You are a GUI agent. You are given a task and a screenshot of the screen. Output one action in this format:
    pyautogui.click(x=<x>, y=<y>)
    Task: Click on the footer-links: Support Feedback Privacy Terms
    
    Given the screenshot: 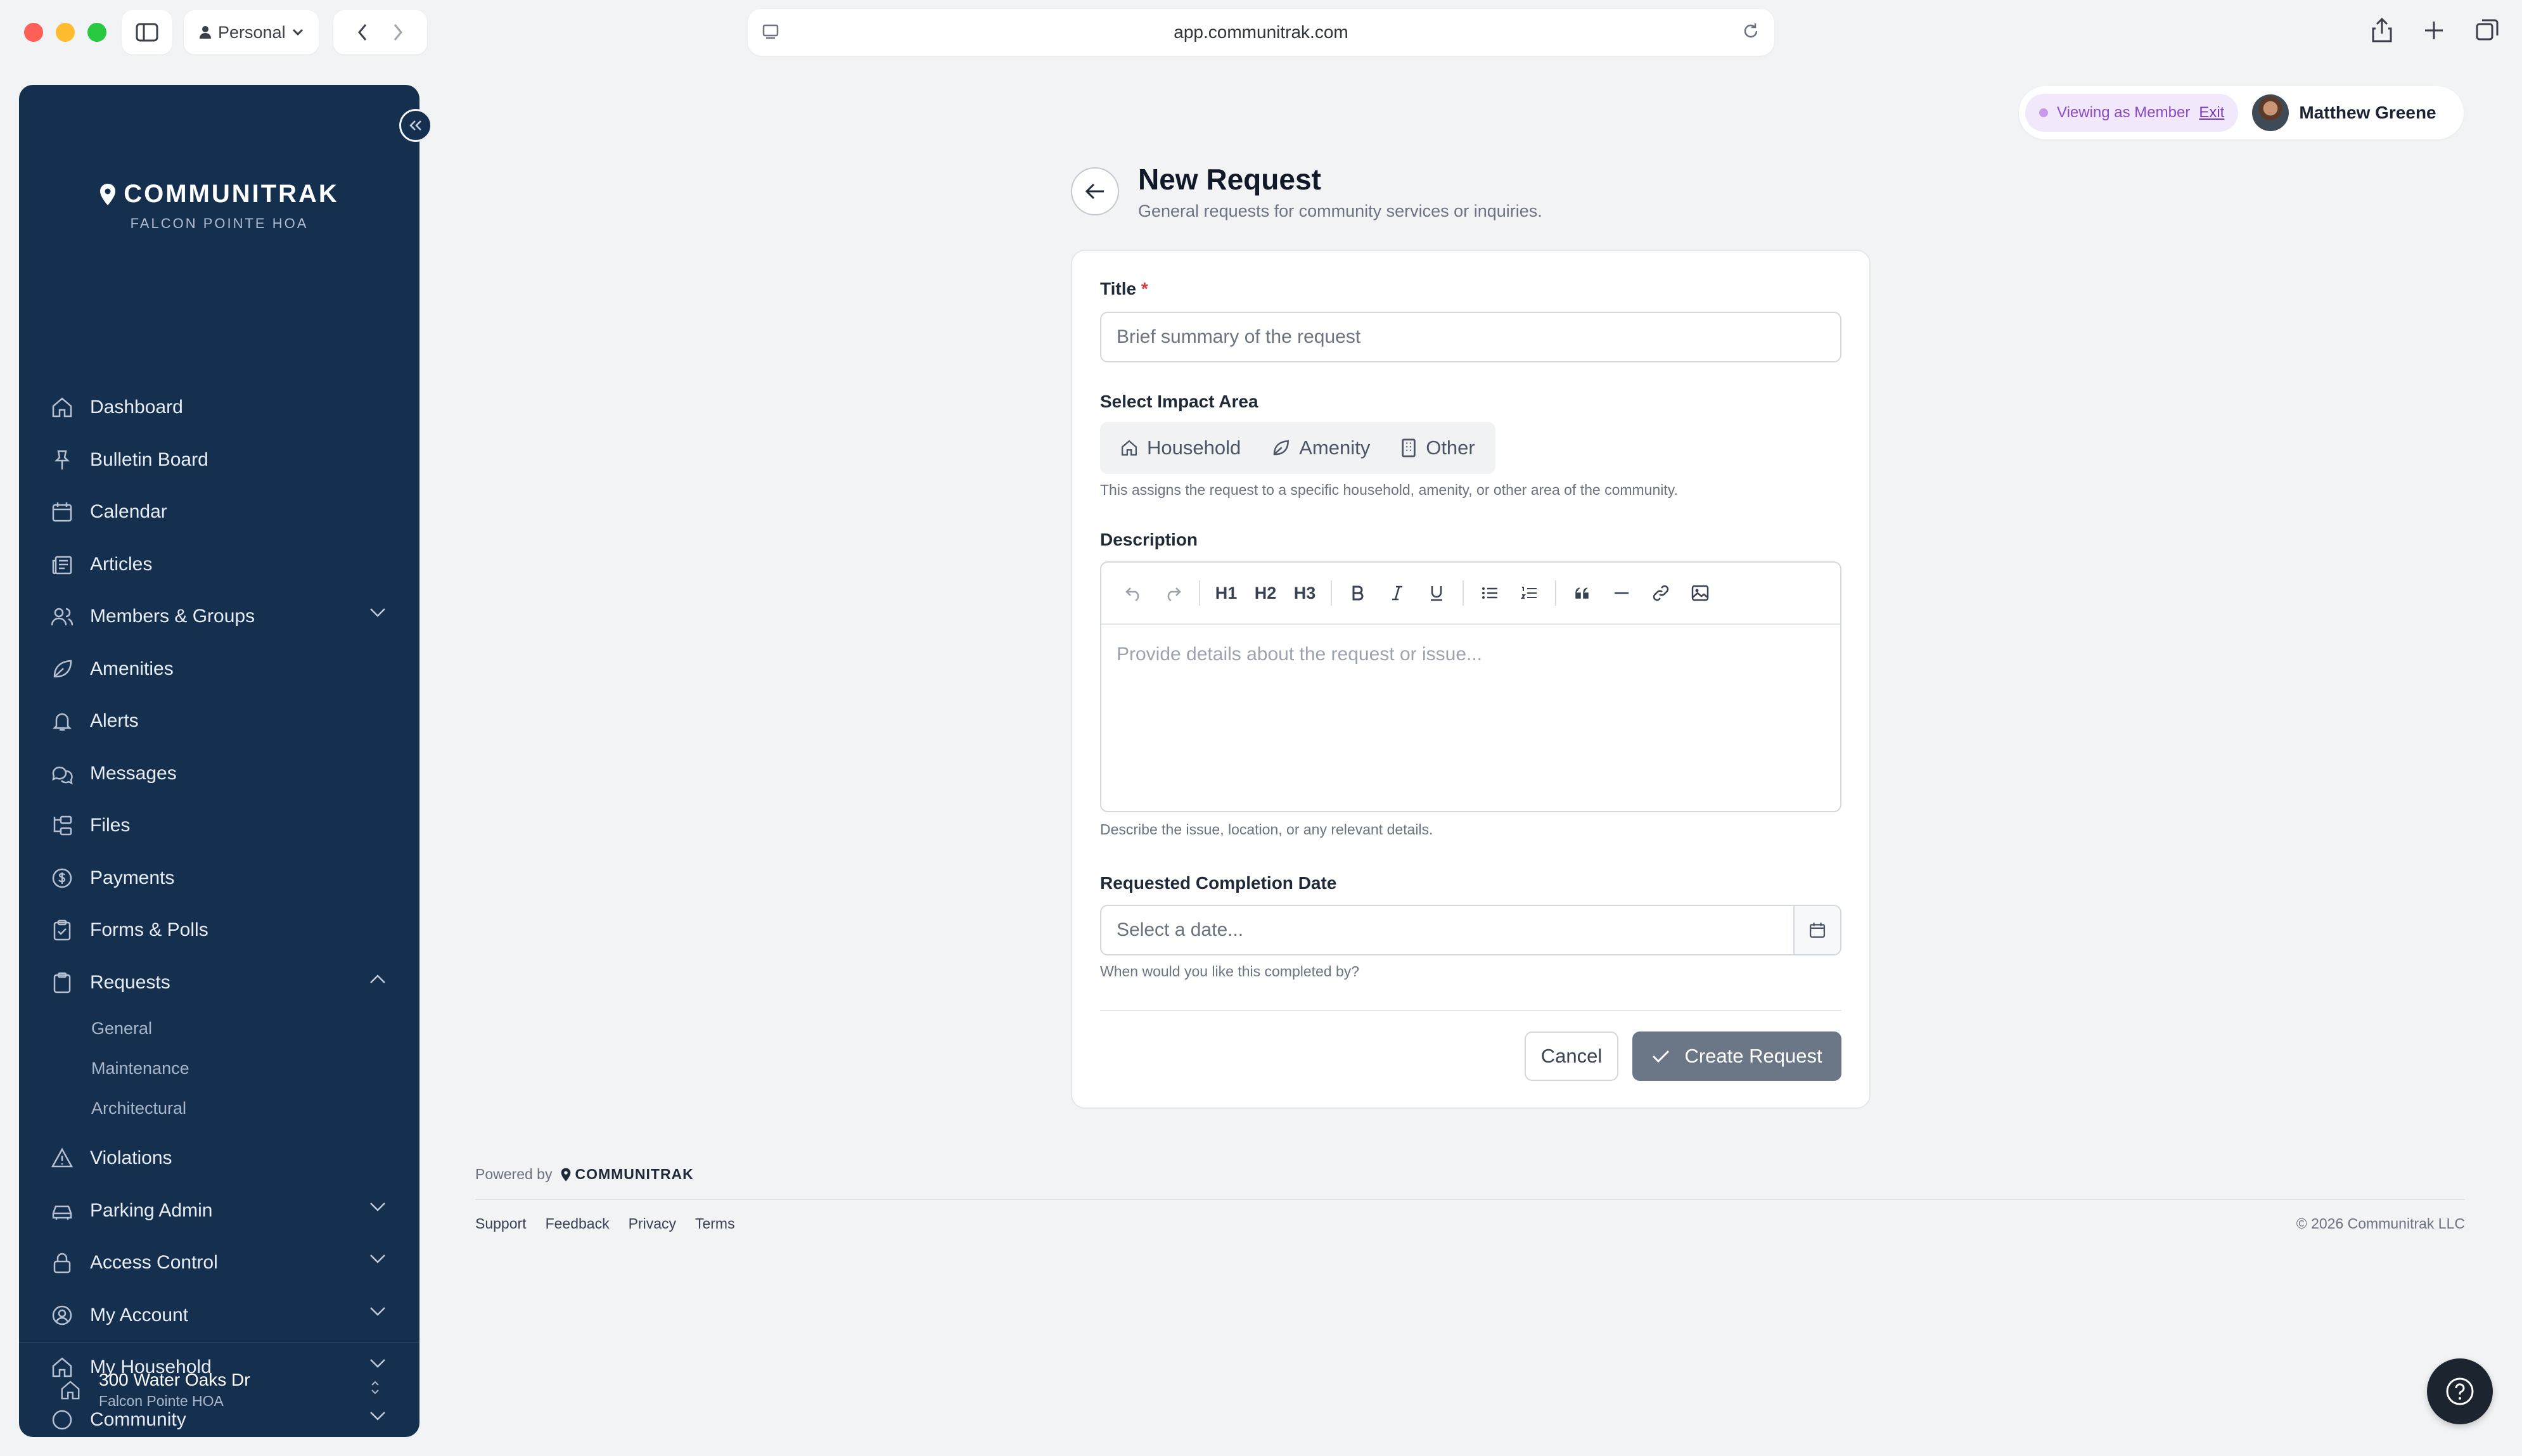 What is the action you would take?
    pyautogui.click(x=605, y=1223)
    